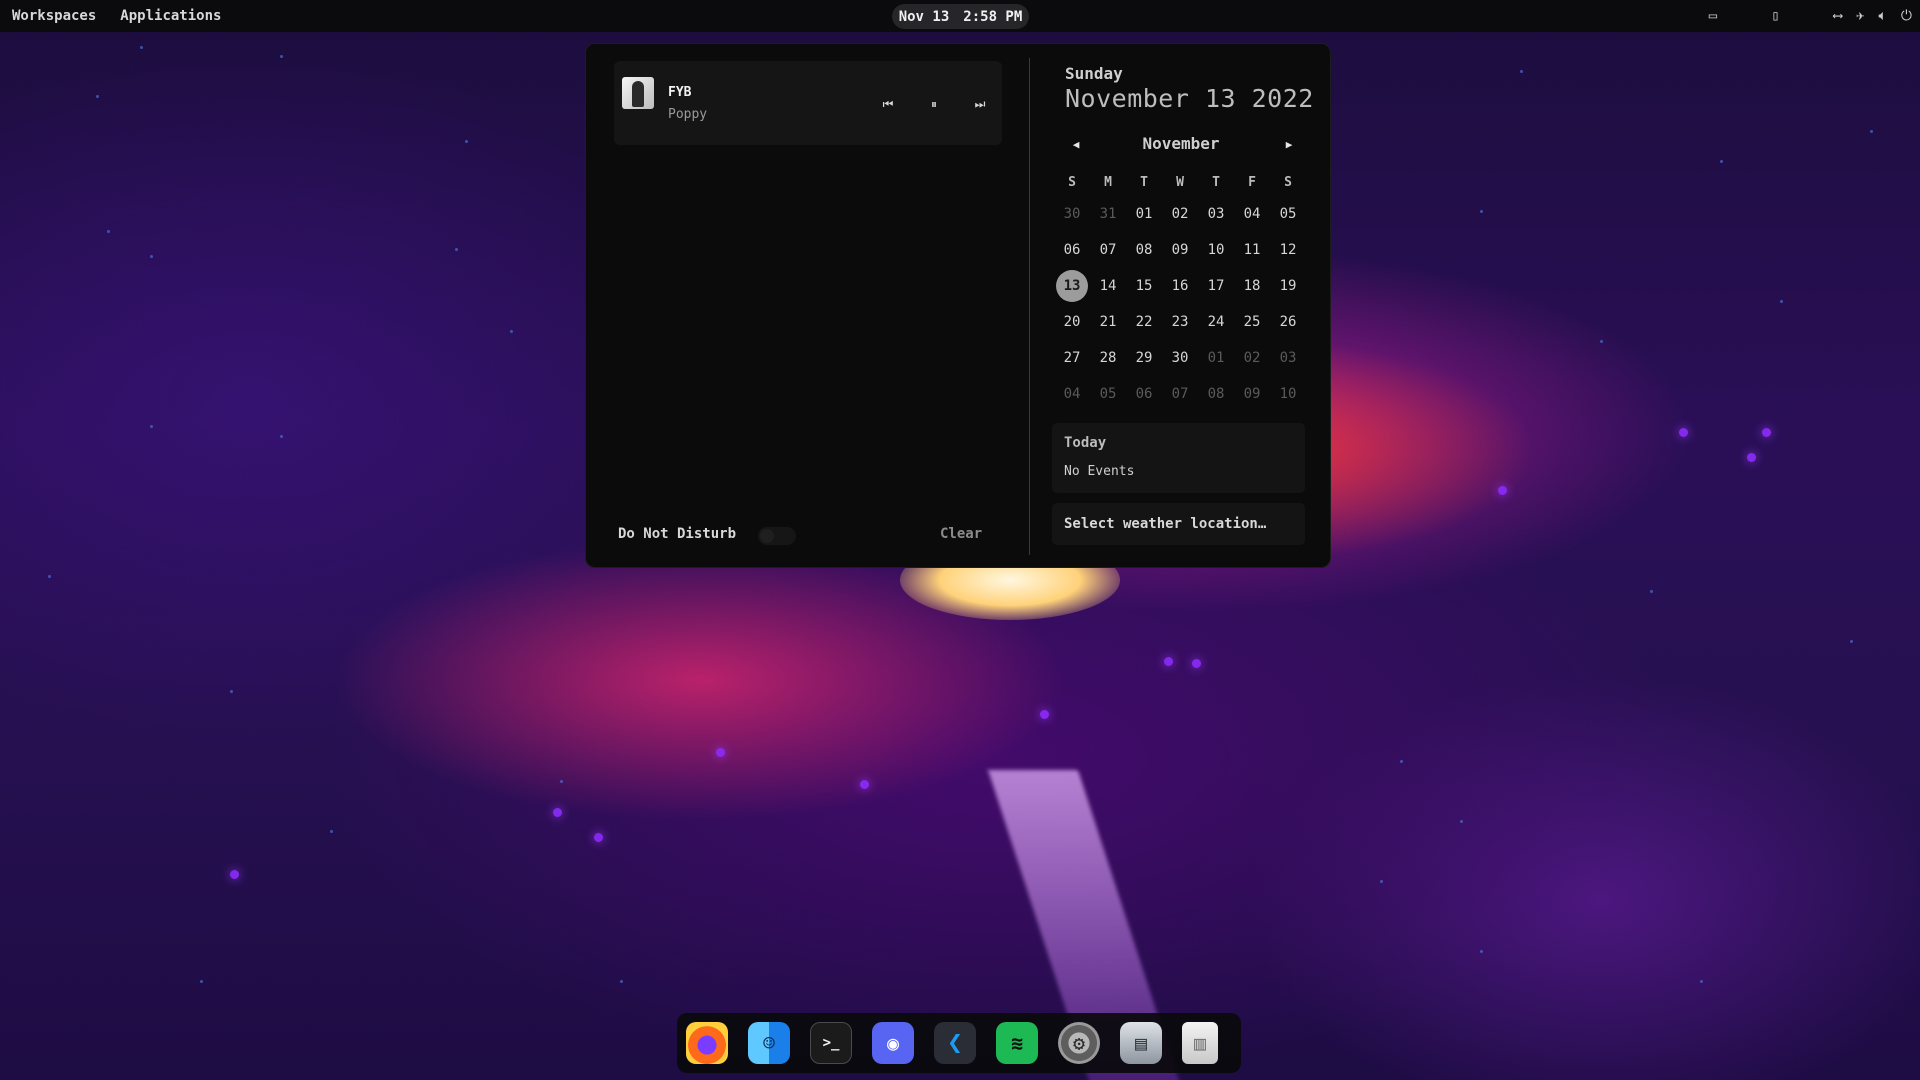 This screenshot has height=1080, width=1920. Describe the element at coordinates (170, 16) in the screenshot. I see `applications-button: Applications` at that location.